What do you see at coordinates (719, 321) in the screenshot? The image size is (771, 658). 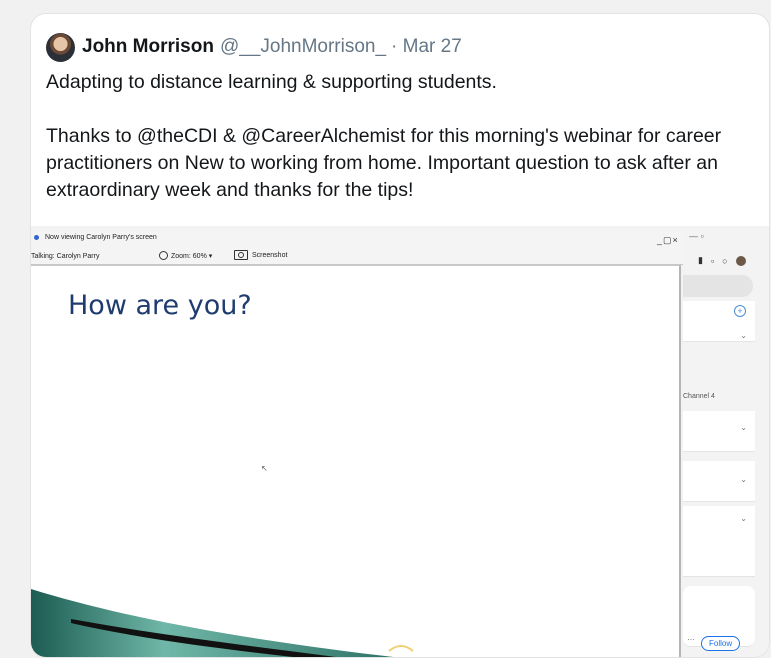 I see `side-panel-row-1: + ⌄` at bounding box center [719, 321].